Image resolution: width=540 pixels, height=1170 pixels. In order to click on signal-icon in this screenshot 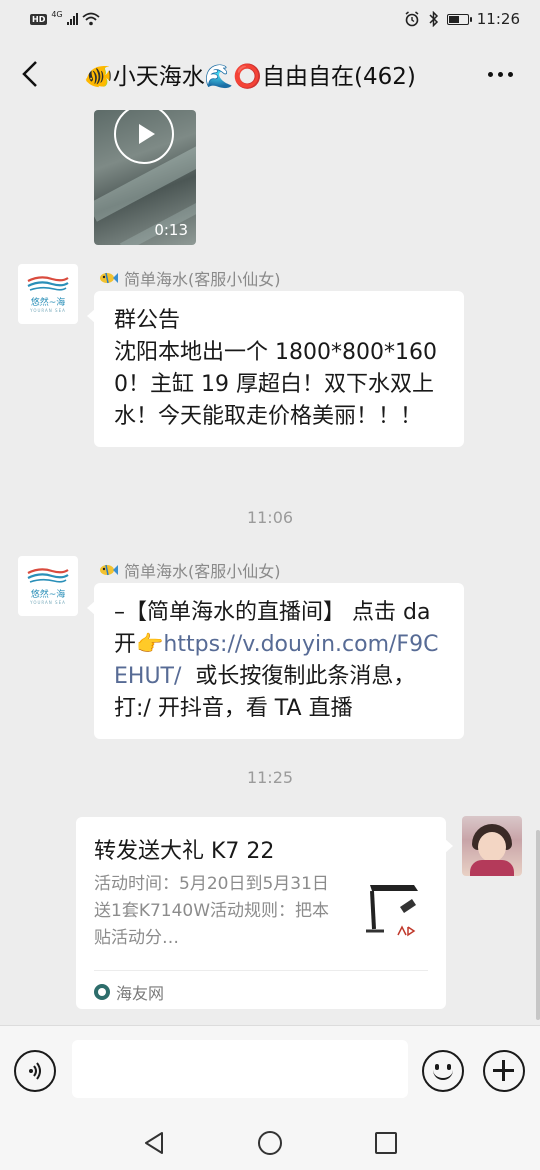, I will do `click(72, 19)`.